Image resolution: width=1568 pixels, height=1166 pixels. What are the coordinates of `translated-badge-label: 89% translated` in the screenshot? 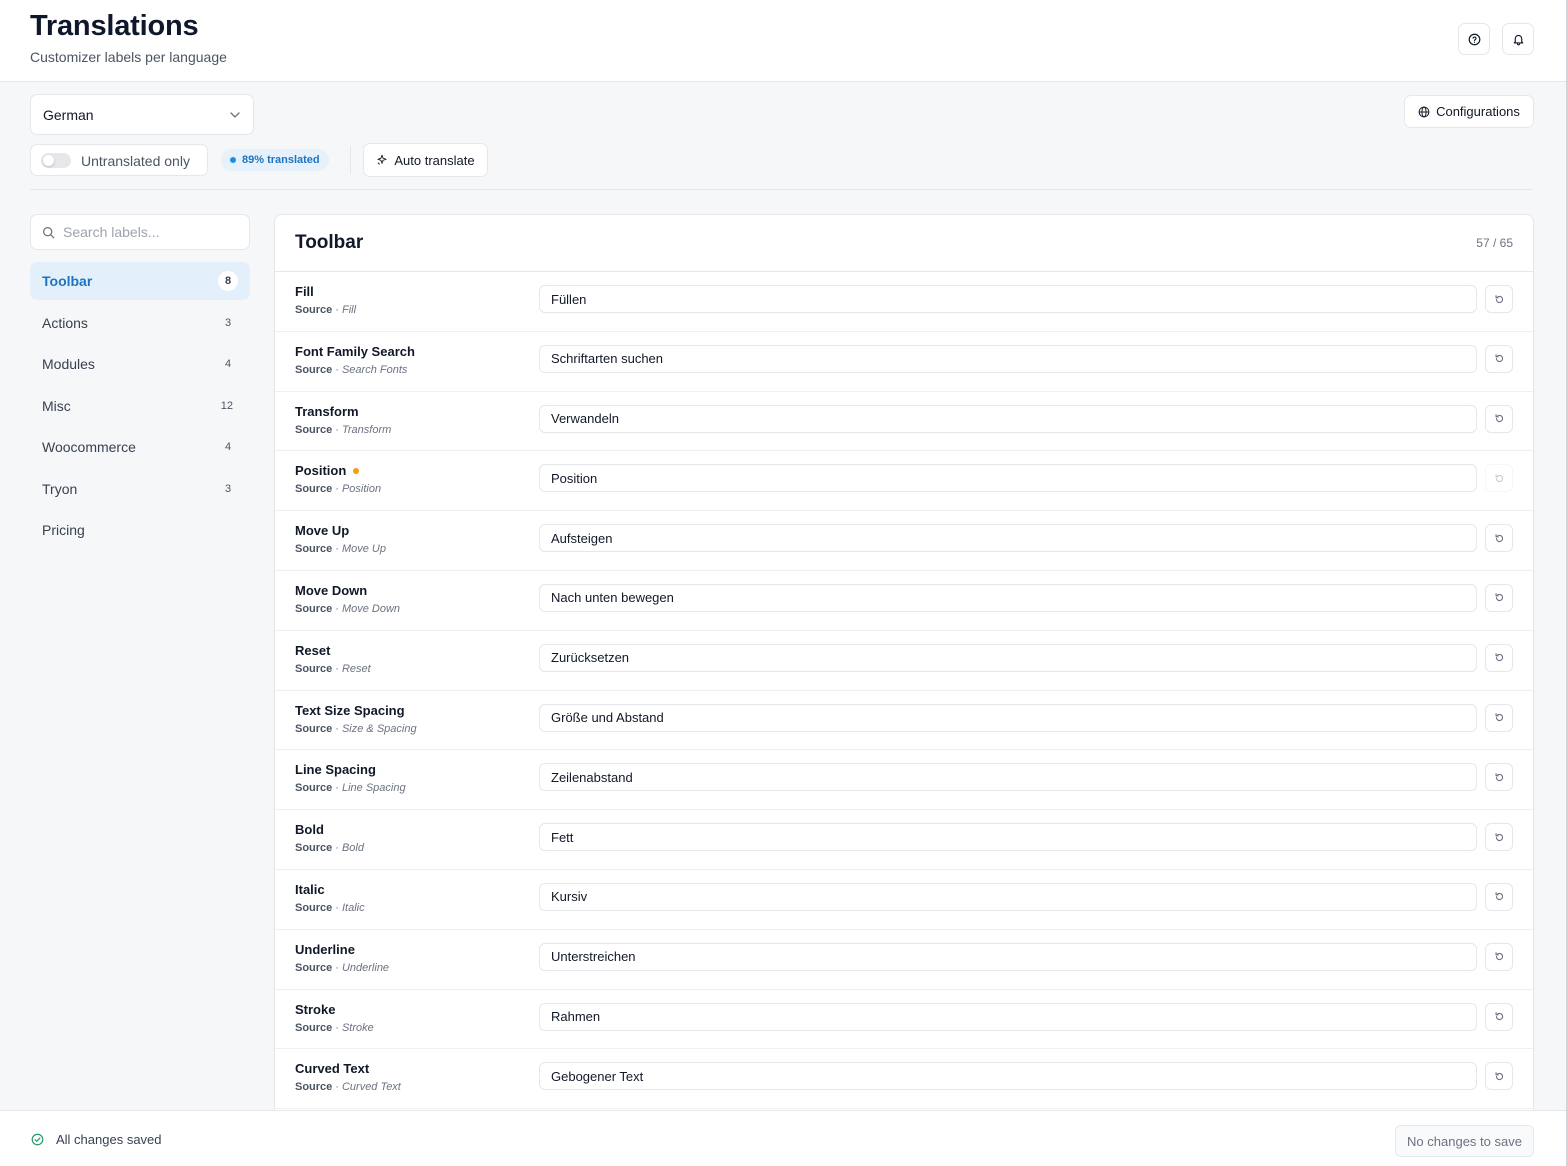 It's located at (281, 160).